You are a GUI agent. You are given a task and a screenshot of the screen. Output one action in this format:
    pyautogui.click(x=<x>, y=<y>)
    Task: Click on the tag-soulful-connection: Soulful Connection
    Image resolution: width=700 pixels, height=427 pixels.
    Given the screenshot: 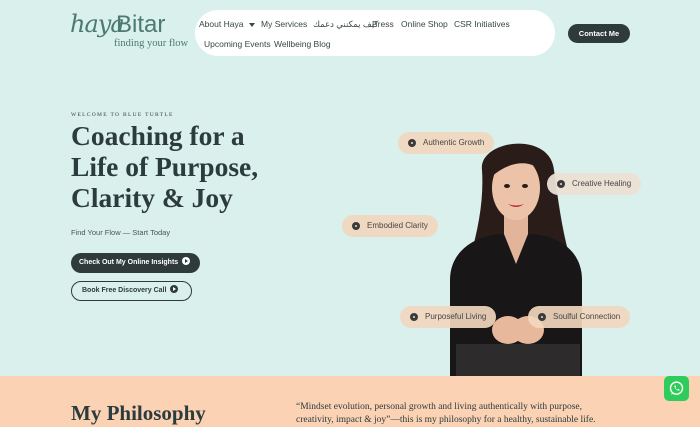 What is the action you would take?
    pyautogui.click(x=579, y=317)
    